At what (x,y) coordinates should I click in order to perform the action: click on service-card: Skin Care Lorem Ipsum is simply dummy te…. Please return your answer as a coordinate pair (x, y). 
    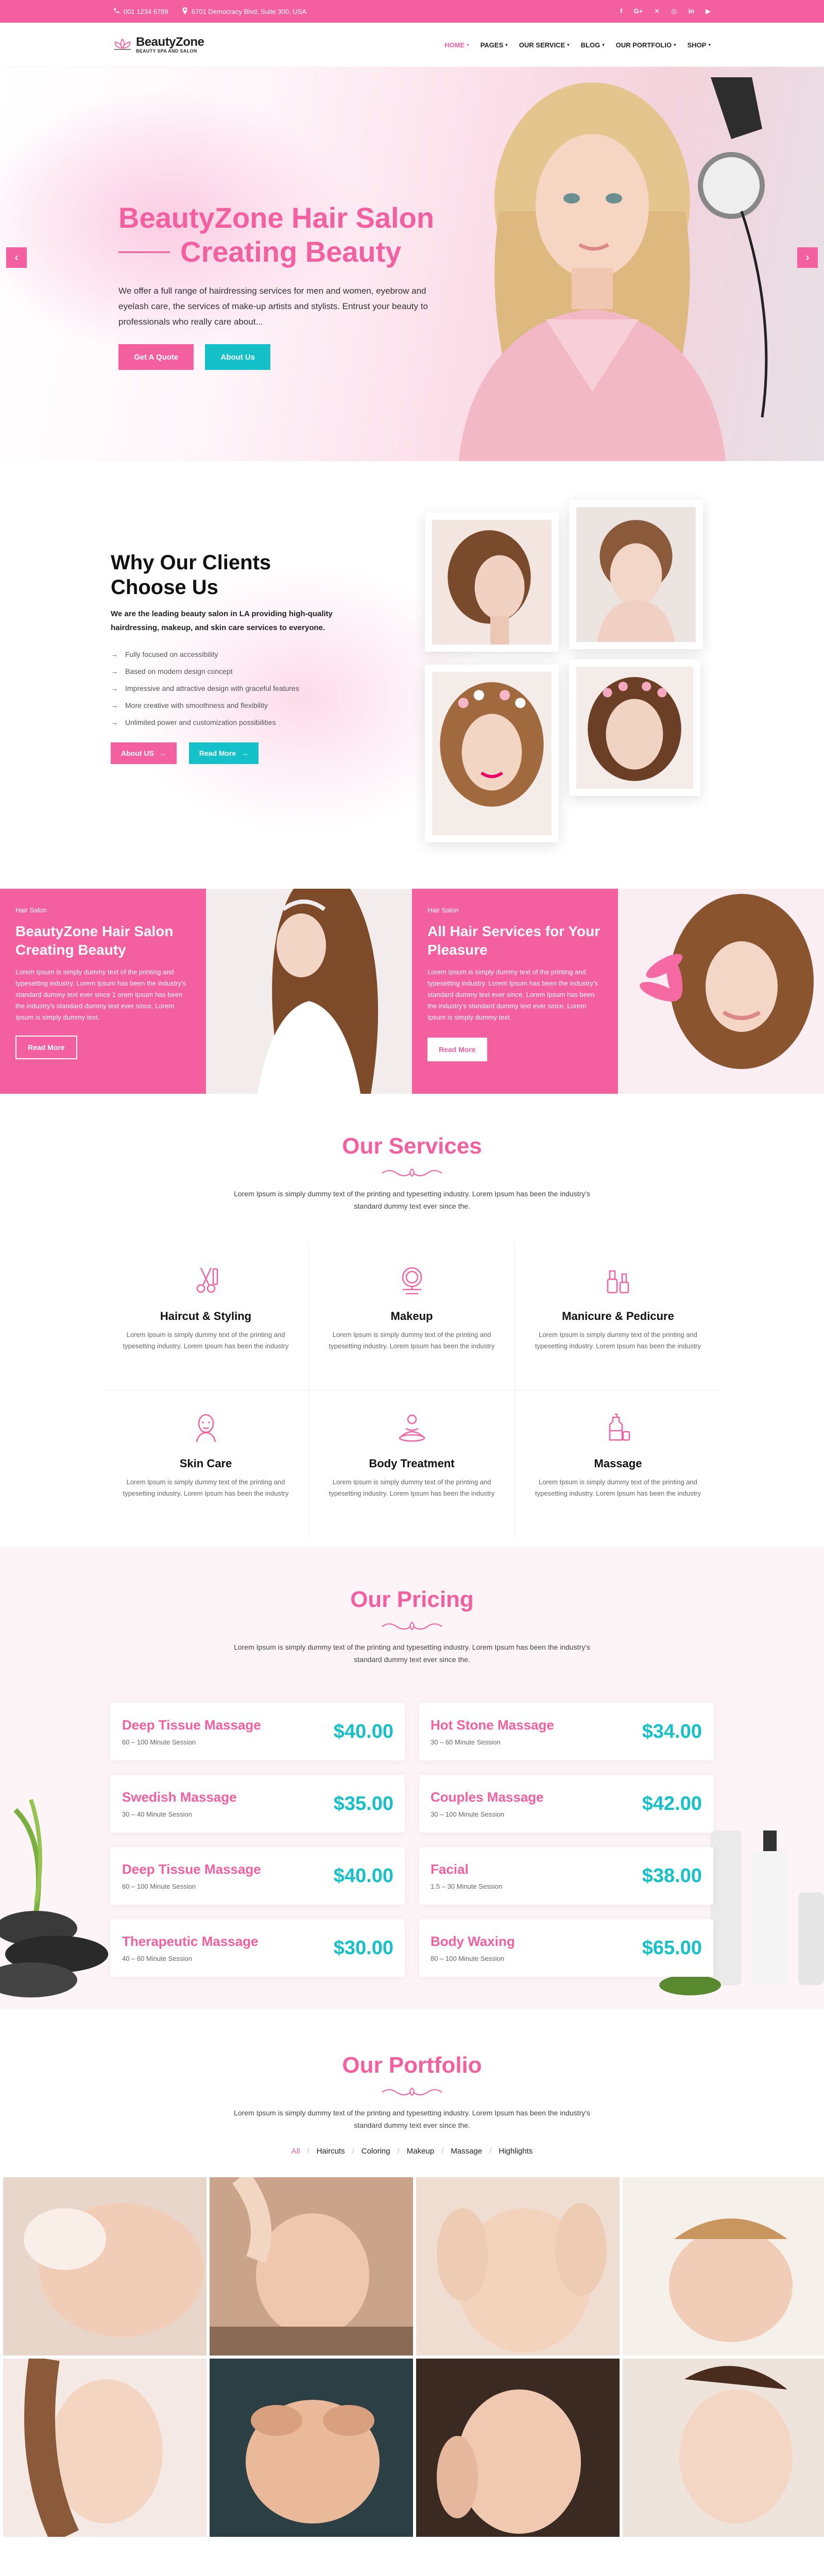
    Looking at the image, I should click on (206, 1464).